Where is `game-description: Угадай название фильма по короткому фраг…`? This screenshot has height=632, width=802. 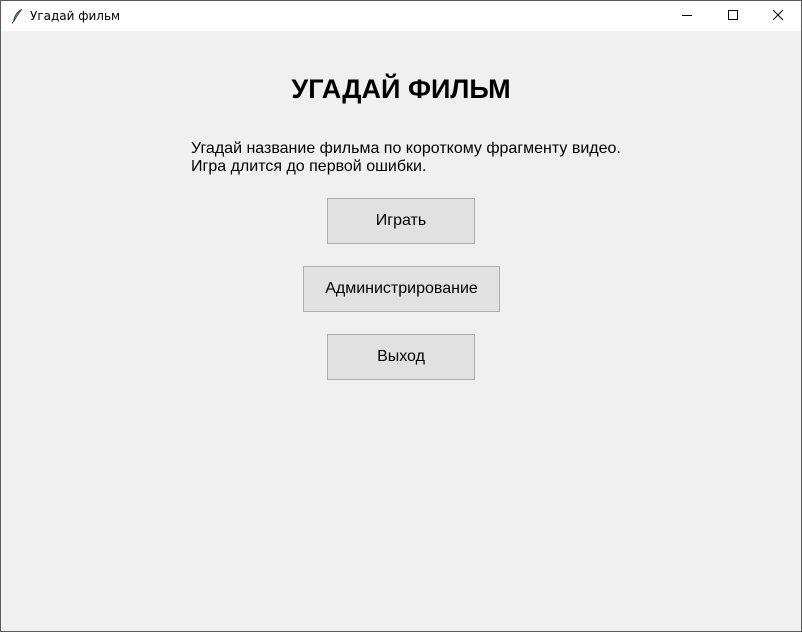
game-description: Угадай название фильма по короткому фраг… is located at coordinates (406, 158).